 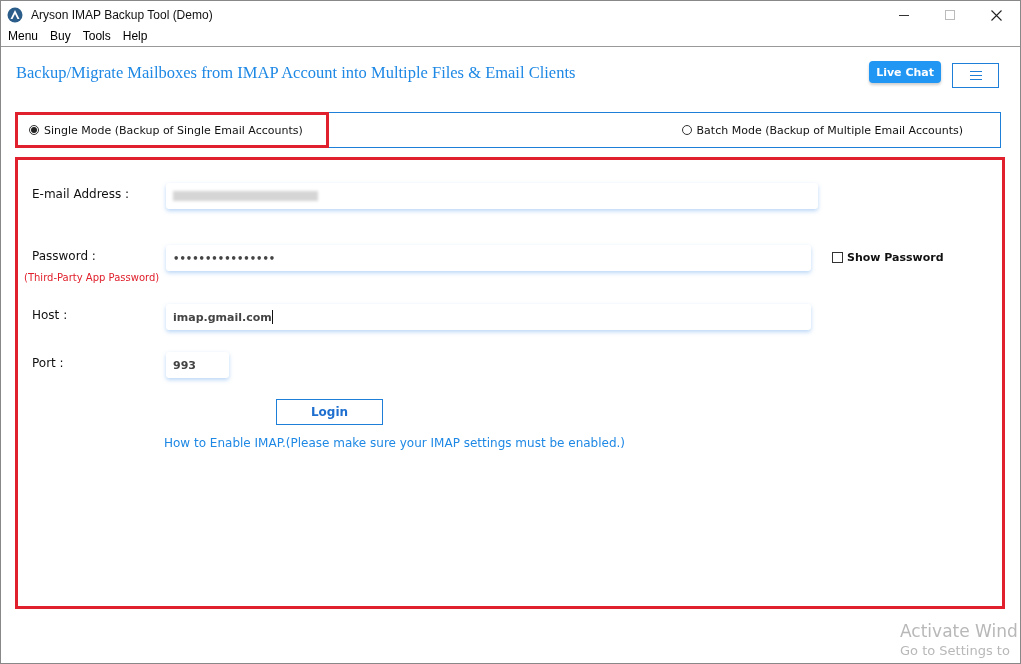 I want to click on mode-radio: Single Mode (Backup of Single Email Accounts), so click(x=172, y=130).